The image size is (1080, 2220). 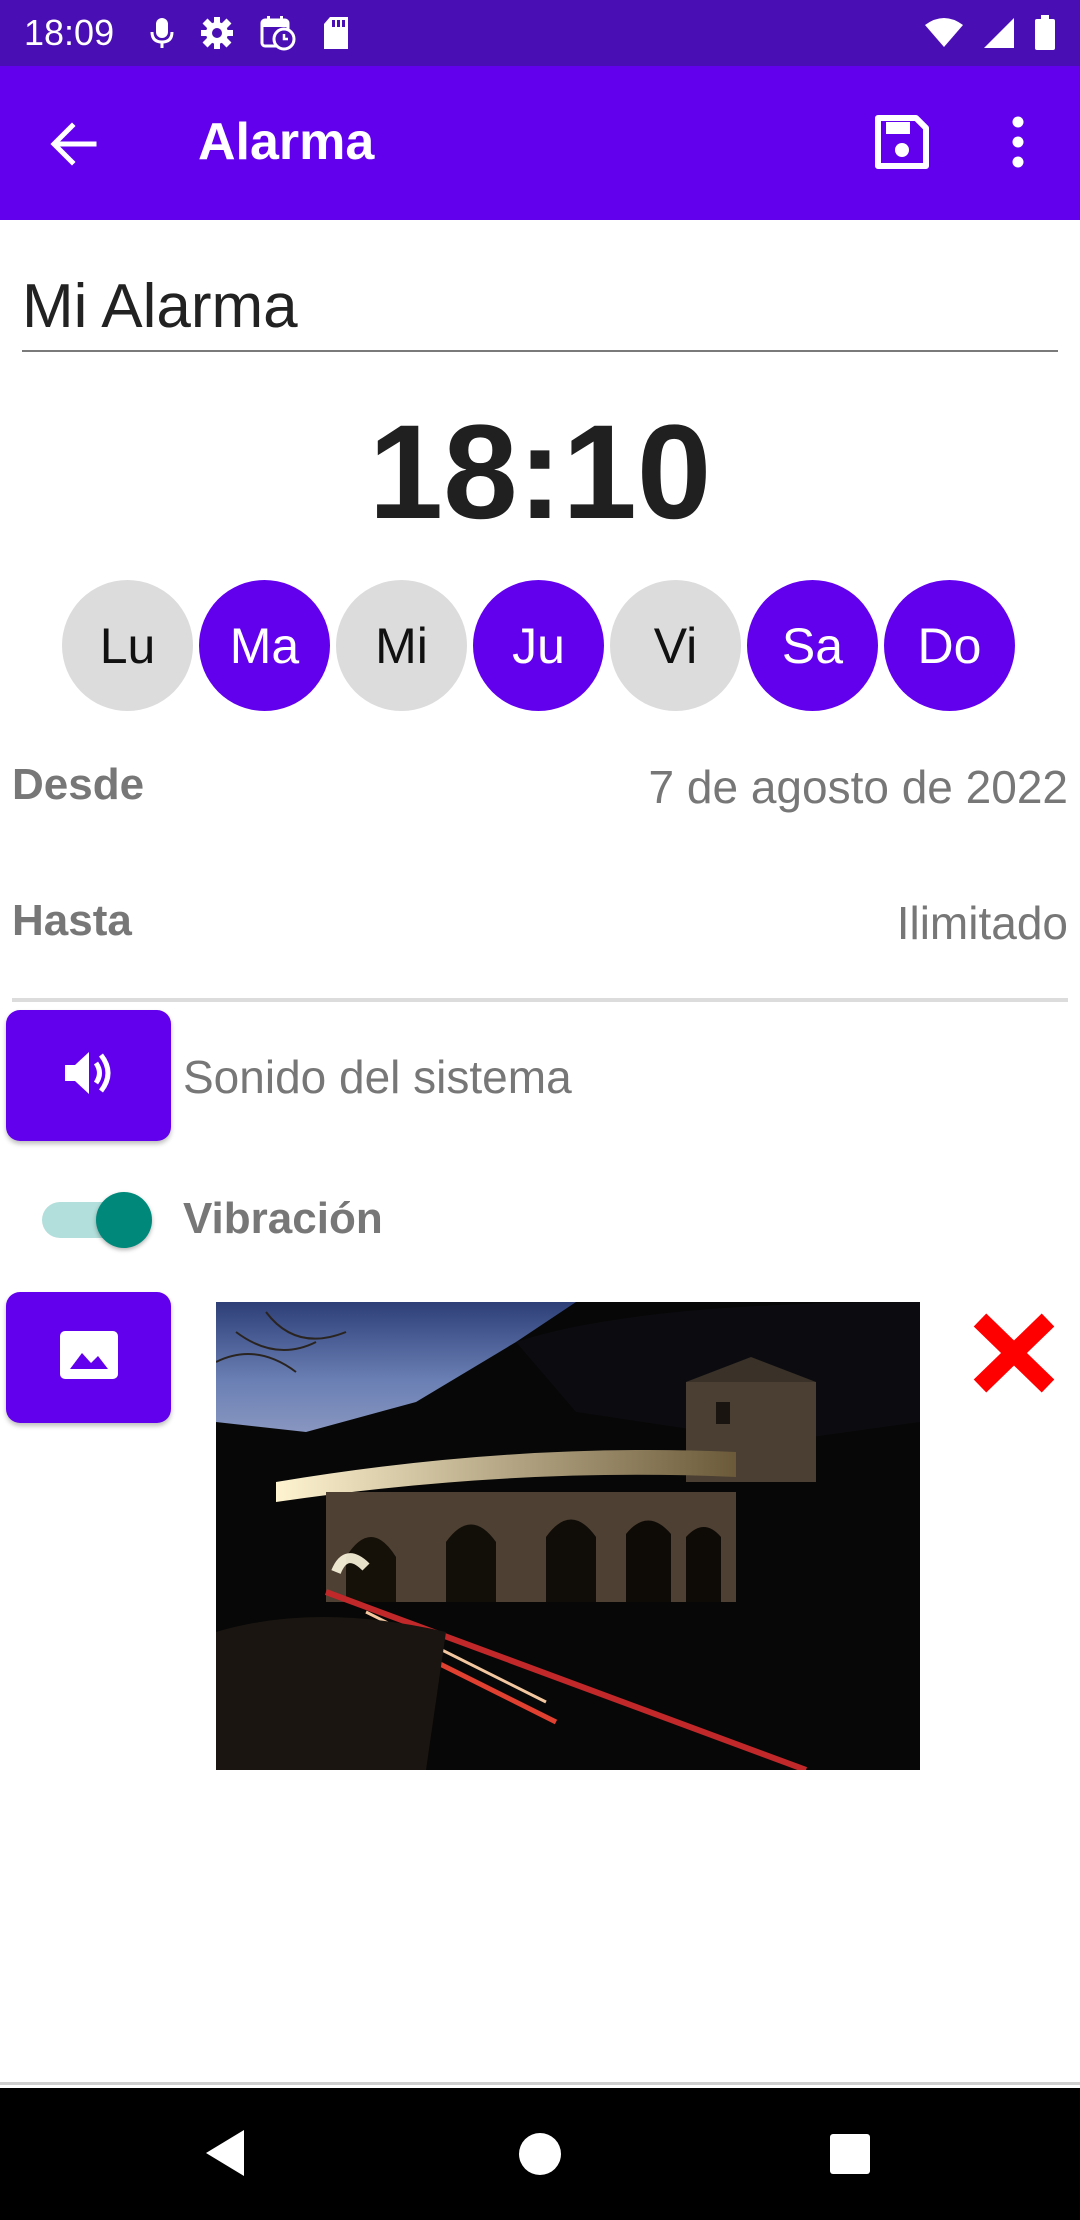 I want to click on alarm-photo, so click(x=567, y=1537).